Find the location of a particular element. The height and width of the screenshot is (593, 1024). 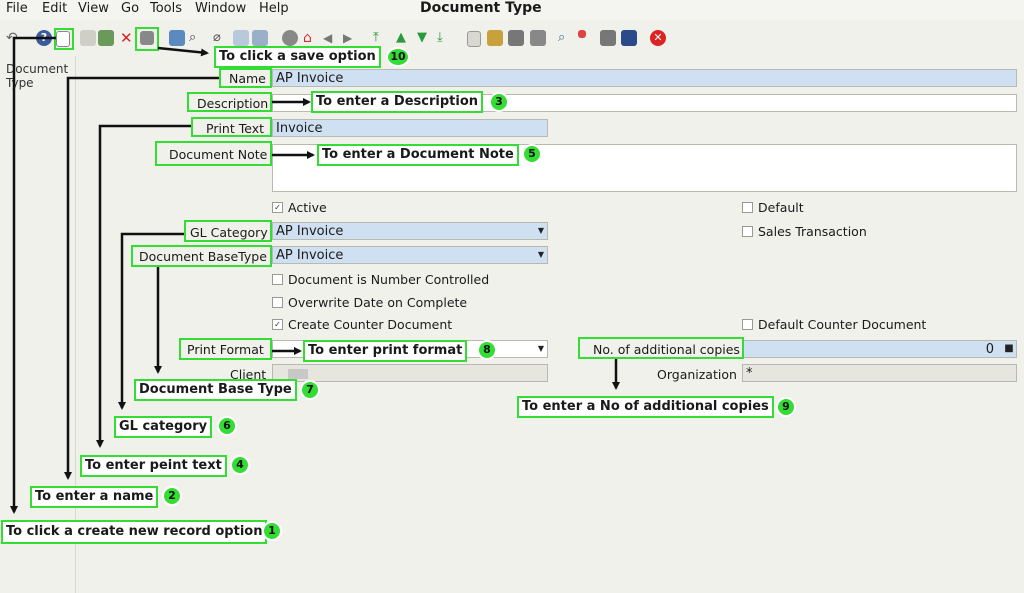

annotation-number: 3 is located at coordinates (499, 102).